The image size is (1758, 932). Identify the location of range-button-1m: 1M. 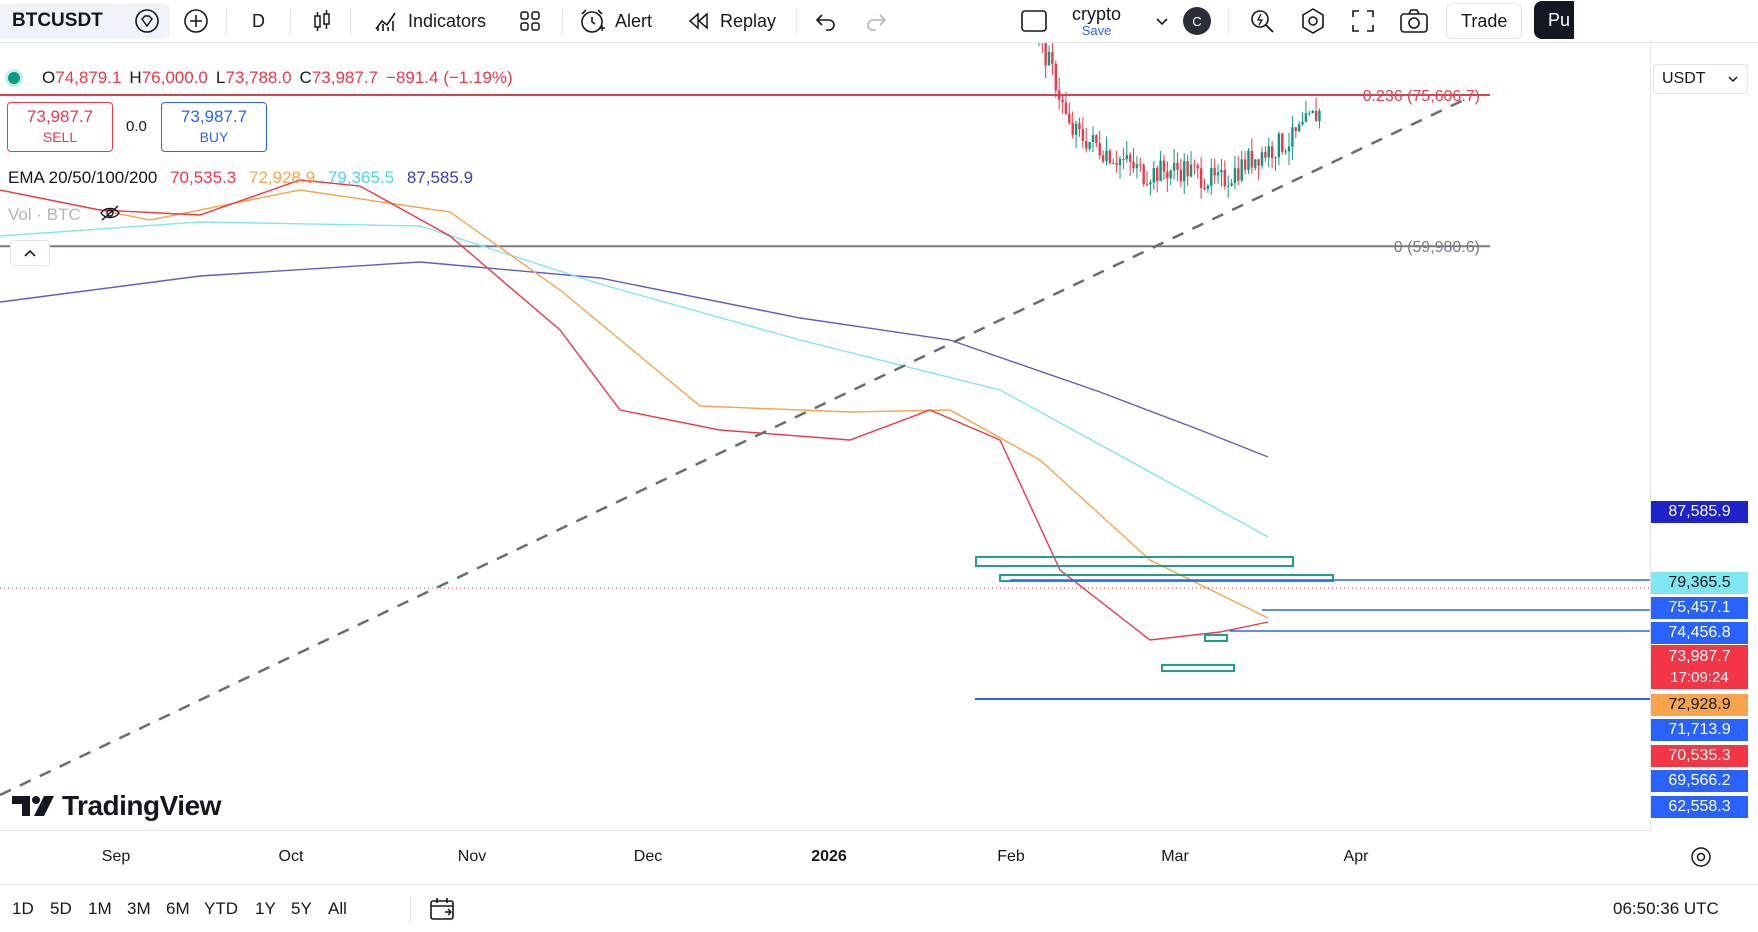
(100, 908).